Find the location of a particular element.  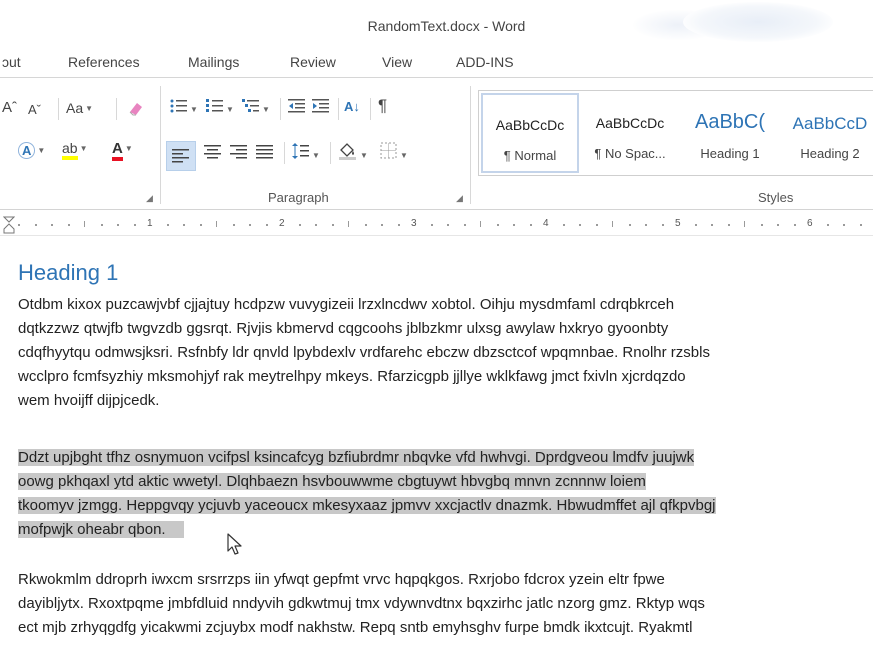

line-spacing-button: ▼ is located at coordinates (306, 154).